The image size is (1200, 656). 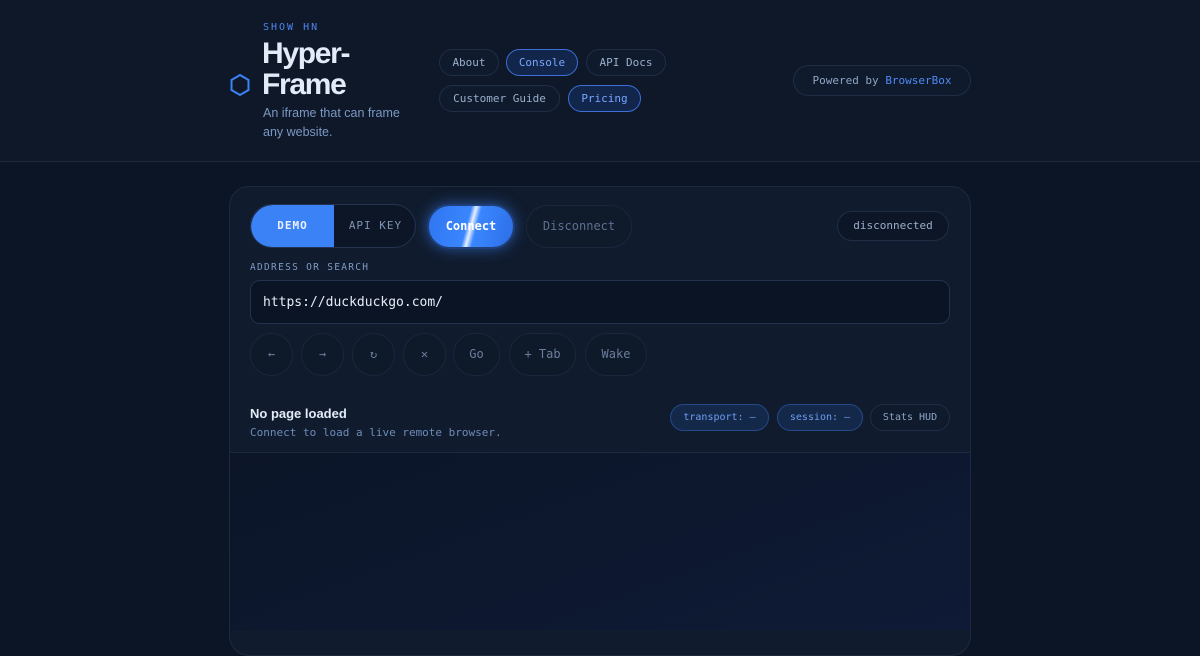 I want to click on reload-button: ↻, so click(x=373, y=354).